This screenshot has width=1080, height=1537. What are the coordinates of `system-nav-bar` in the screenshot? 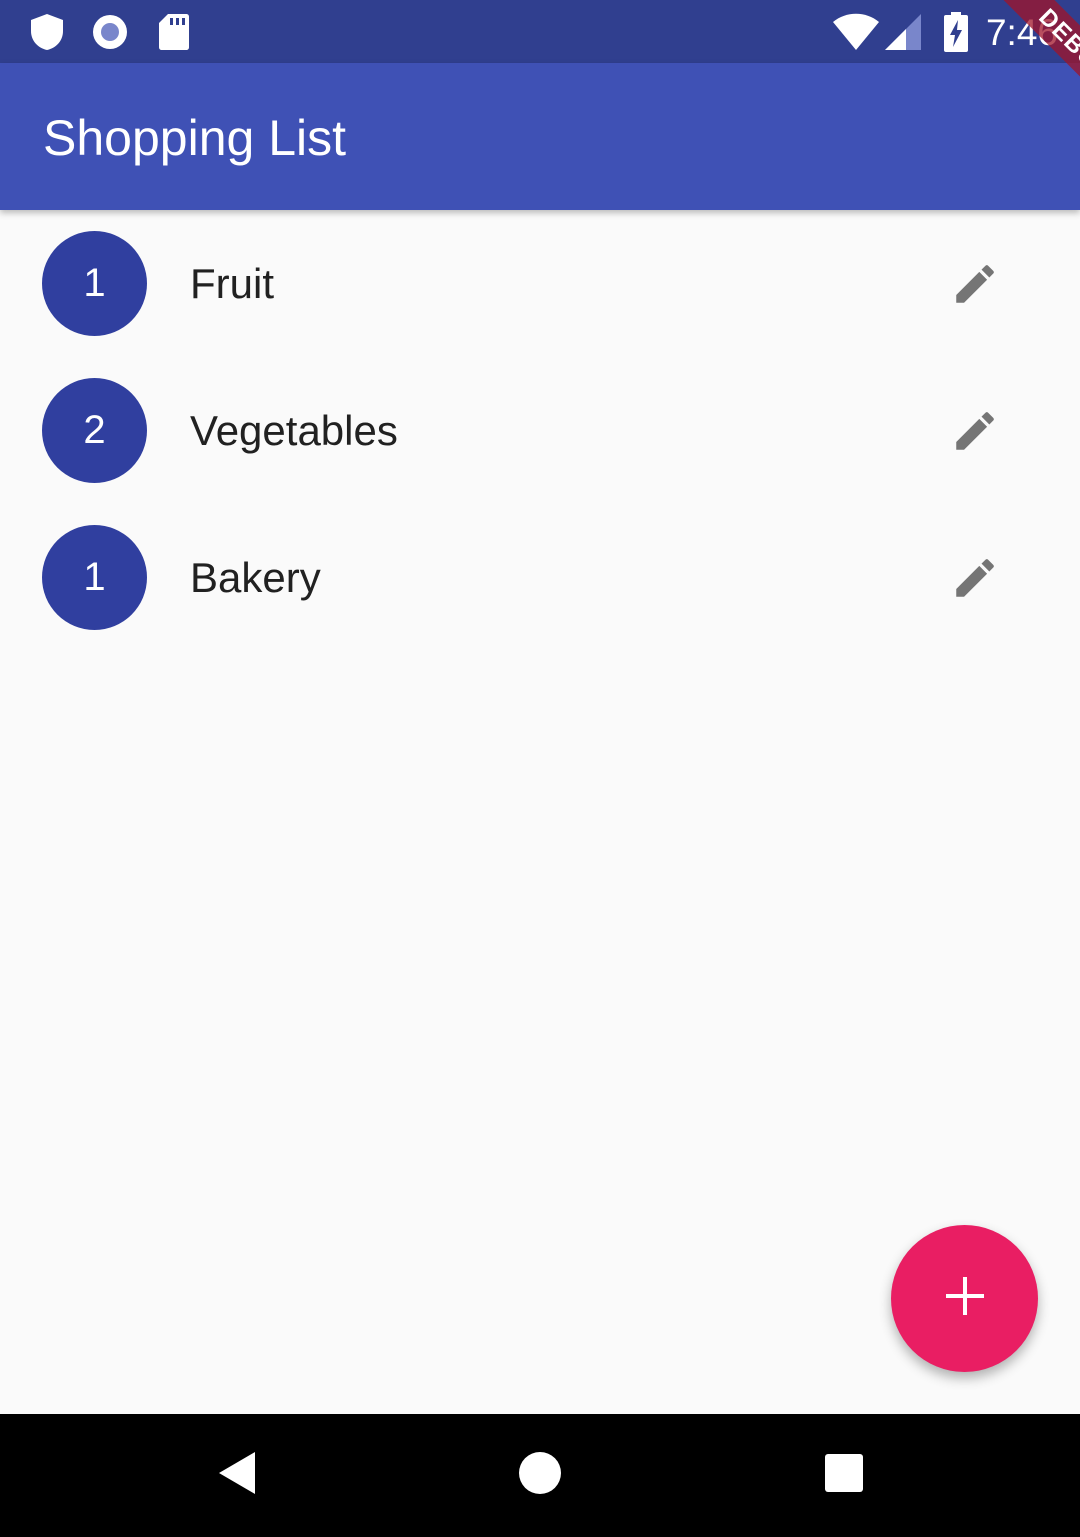 It's located at (540, 1475).